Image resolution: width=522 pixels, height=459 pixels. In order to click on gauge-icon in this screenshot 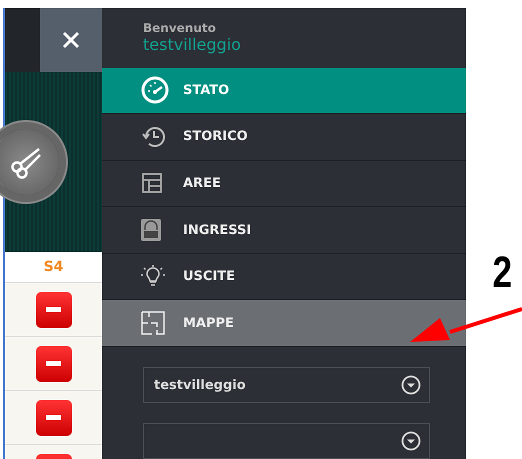, I will do `click(155, 90)`.